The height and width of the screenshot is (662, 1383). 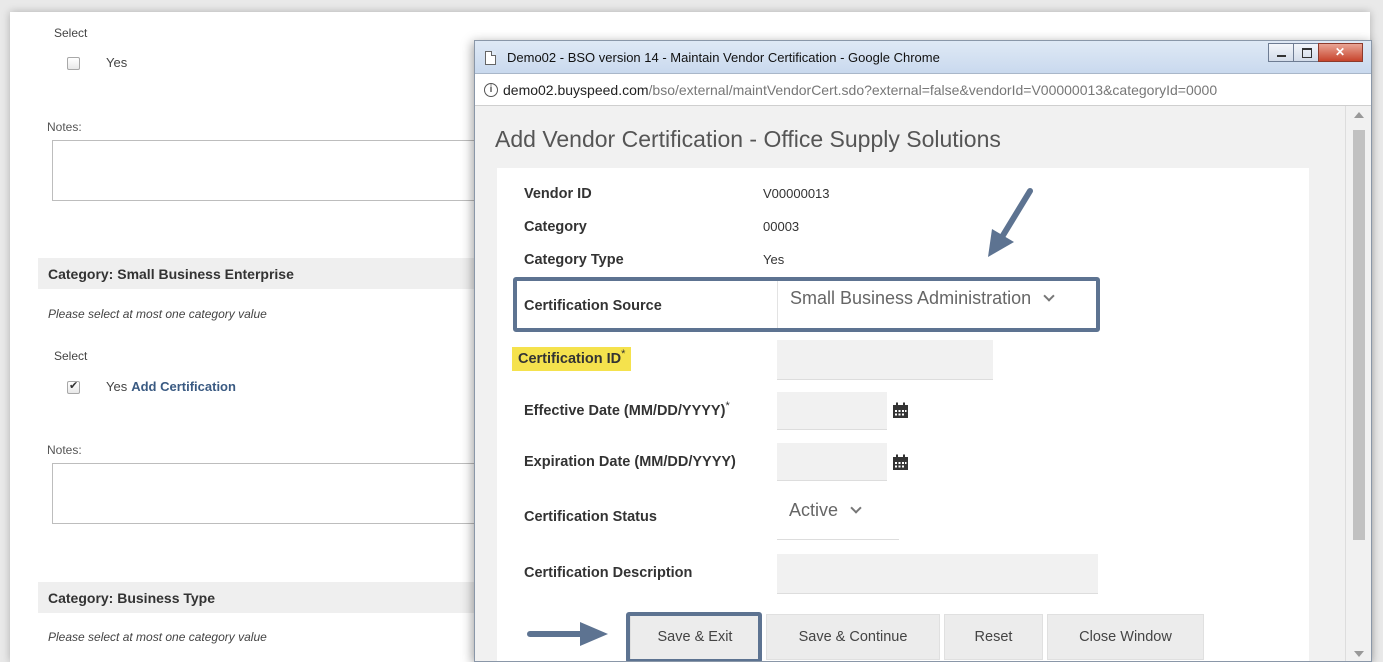 I want to click on category-header-small-business: Category: Small Business Enterprise, so click(x=268, y=273).